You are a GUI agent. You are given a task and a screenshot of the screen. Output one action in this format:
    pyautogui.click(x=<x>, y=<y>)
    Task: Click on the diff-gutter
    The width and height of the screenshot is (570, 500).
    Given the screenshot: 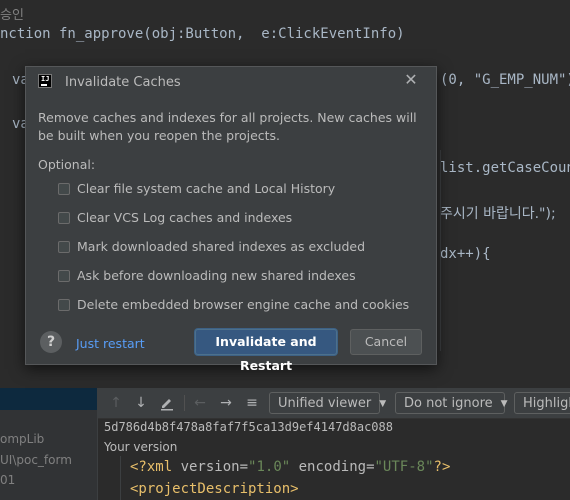 What is the action you would take?
    pyautogui.click(x=120, y=478)
    